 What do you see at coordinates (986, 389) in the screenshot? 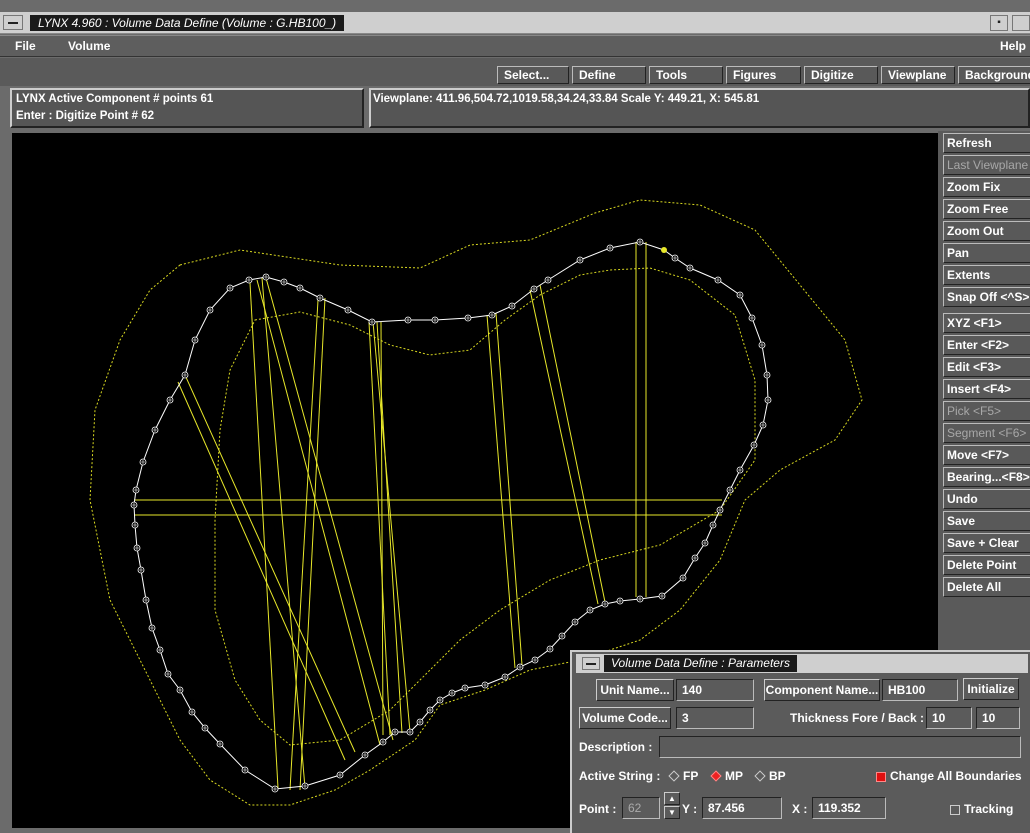
I see `insert-button: Insert <F4>` at bounding box center [986, 389].